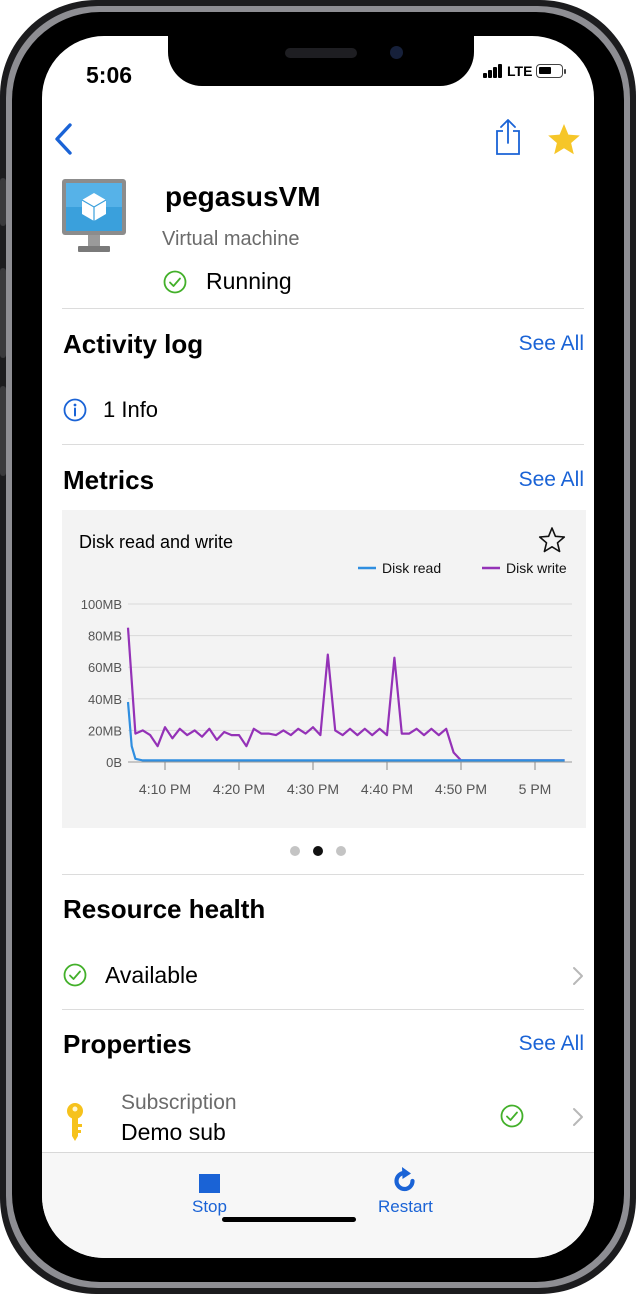 The height and width of the screenshot is (1294, 636). What do you see at coordinates (209, 1183) in the screenshot?
I see `stop-icon` at bounding box center [209, 1183].